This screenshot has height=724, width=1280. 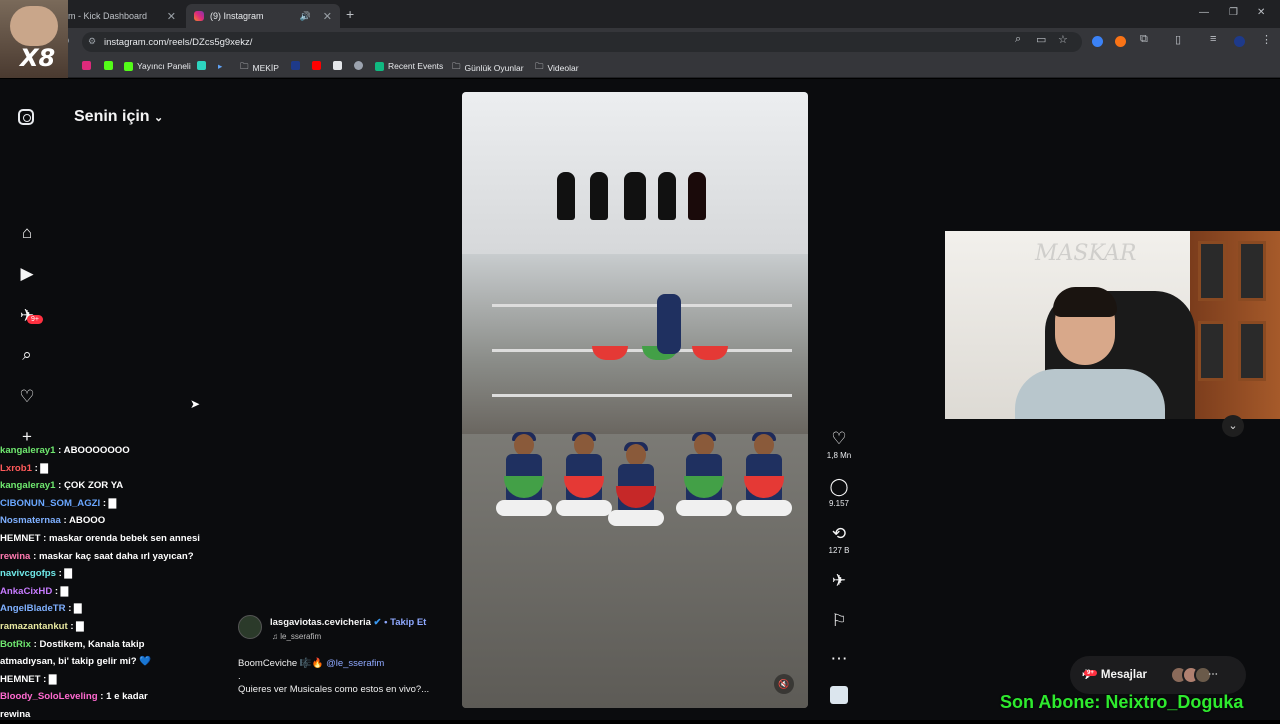 I want to click on search-icon: ⌕, so click(x=27, y=355).